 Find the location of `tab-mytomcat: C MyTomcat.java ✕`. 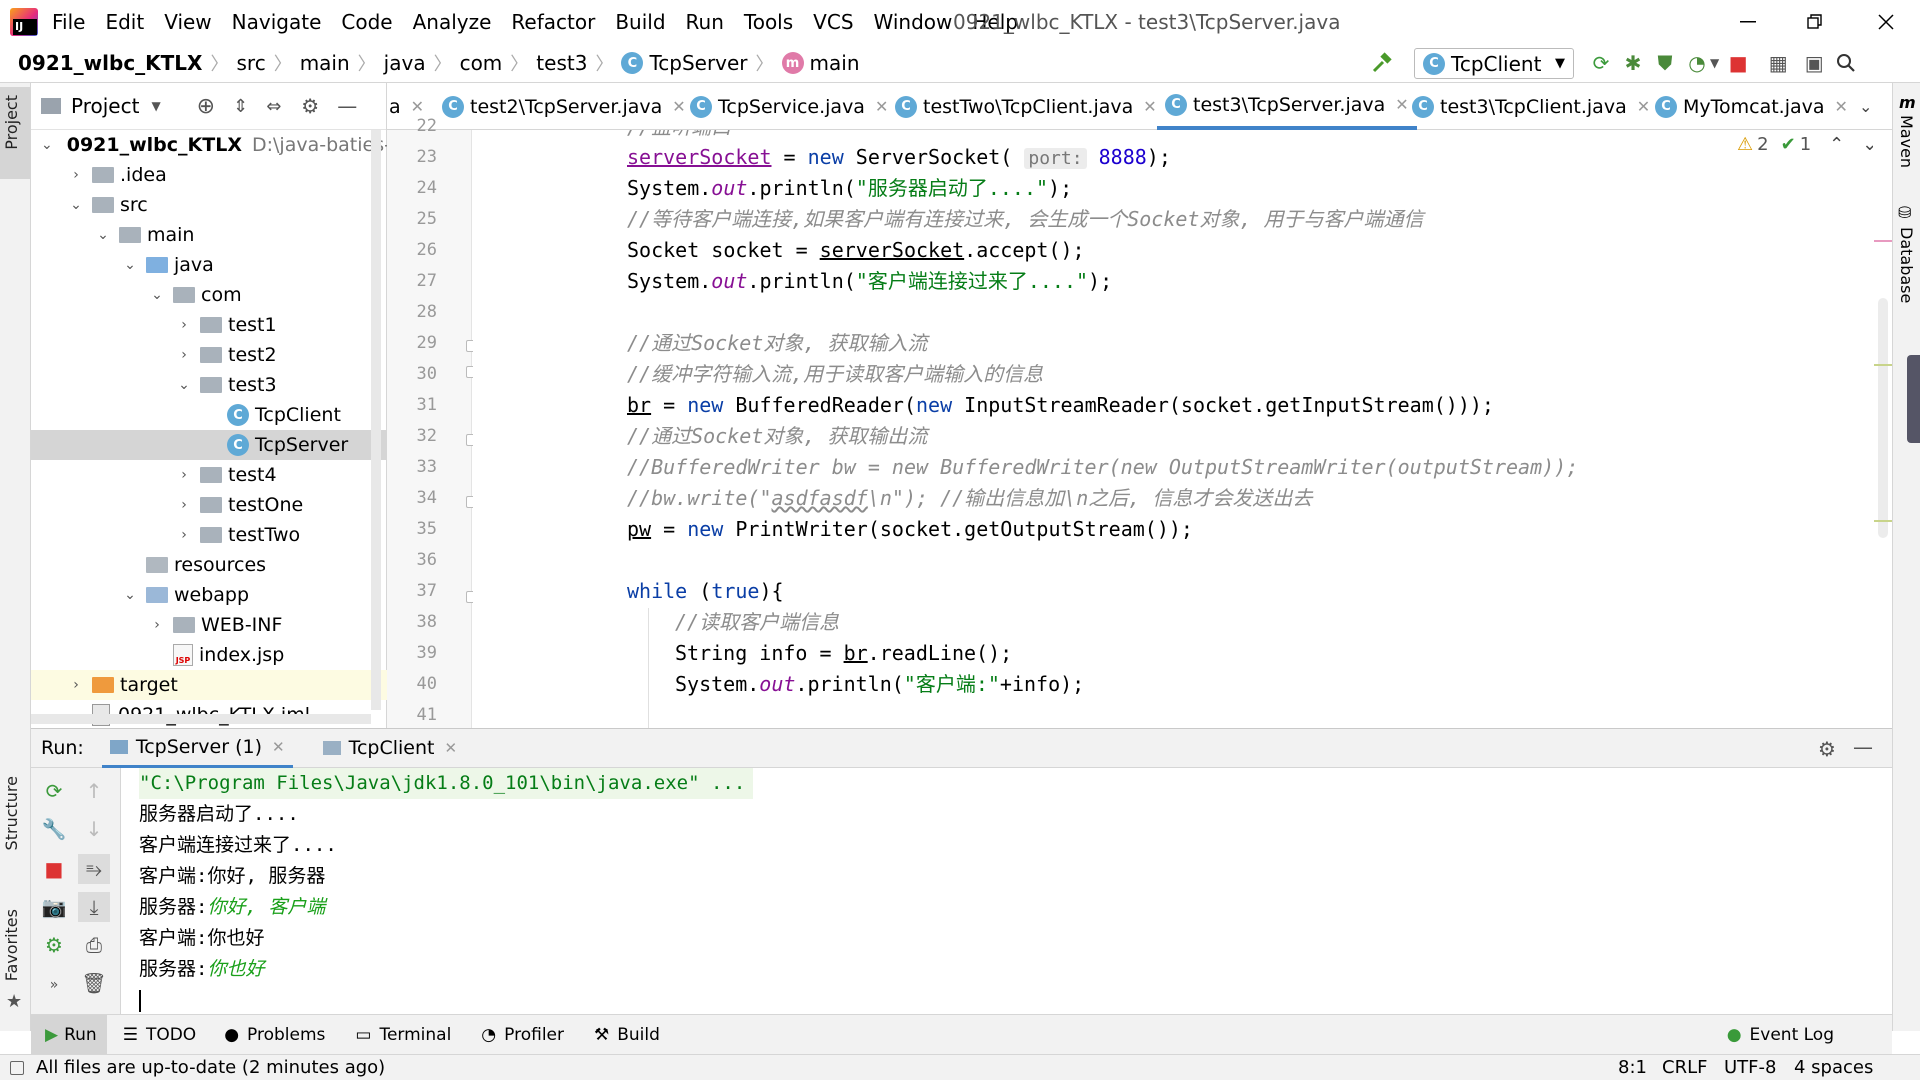

tab-mytomcat: C MyTomcat.java ✕ is located at coordinates (1751, 106).